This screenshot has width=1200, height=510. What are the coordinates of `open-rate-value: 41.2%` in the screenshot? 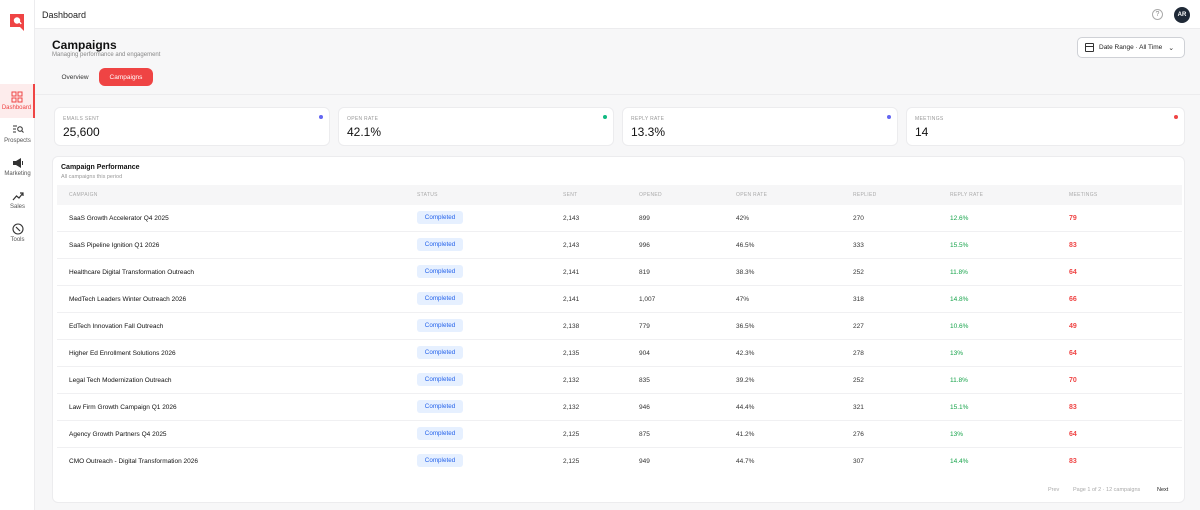 It's located at (745, 434).